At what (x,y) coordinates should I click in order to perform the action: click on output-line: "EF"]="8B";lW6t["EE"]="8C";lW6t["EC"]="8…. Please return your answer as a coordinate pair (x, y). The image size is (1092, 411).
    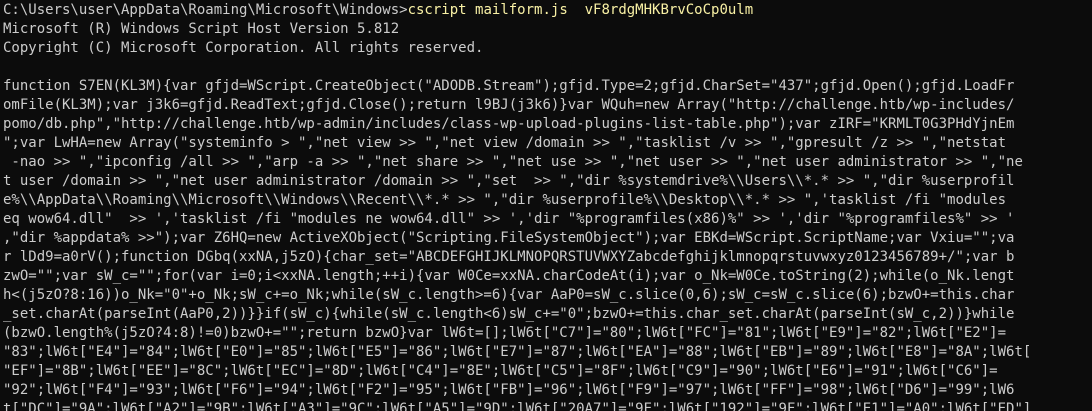
    Looking at the image, I should click on (500, 371).